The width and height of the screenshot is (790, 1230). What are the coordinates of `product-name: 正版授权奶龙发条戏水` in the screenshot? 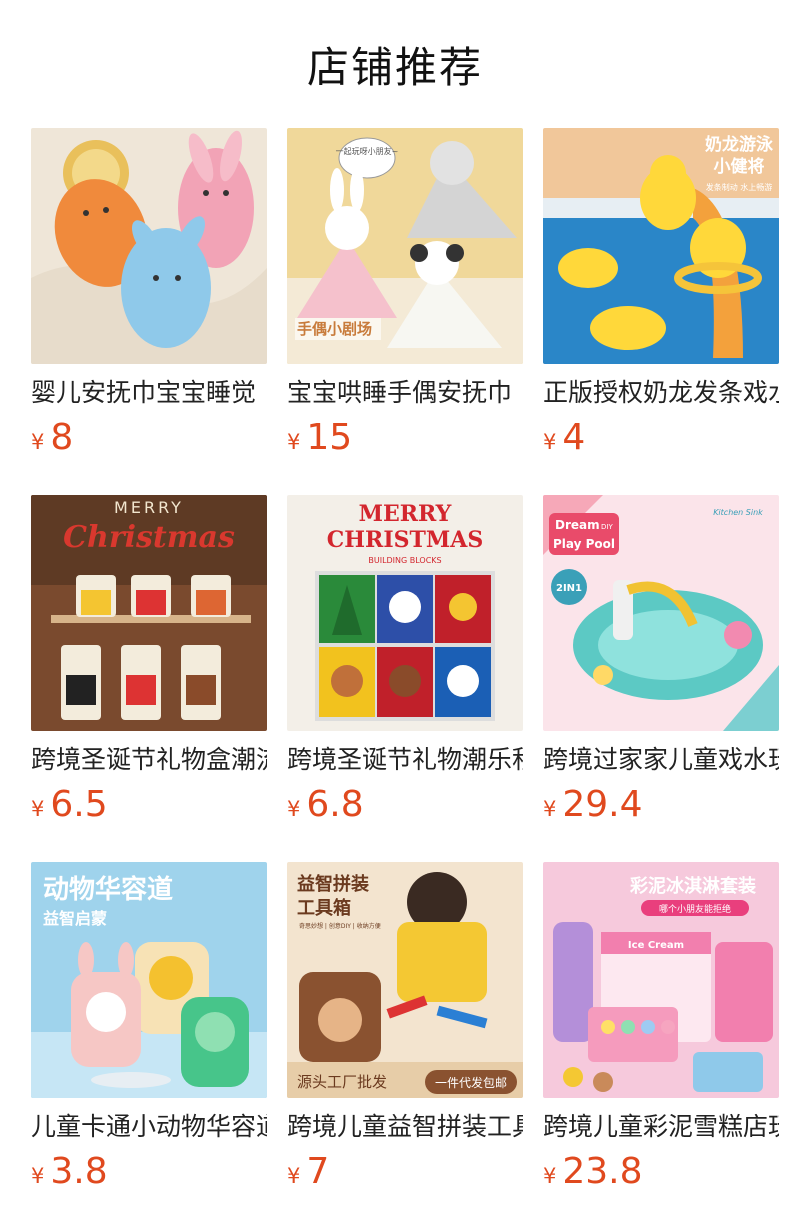 It's located at (661, 393).